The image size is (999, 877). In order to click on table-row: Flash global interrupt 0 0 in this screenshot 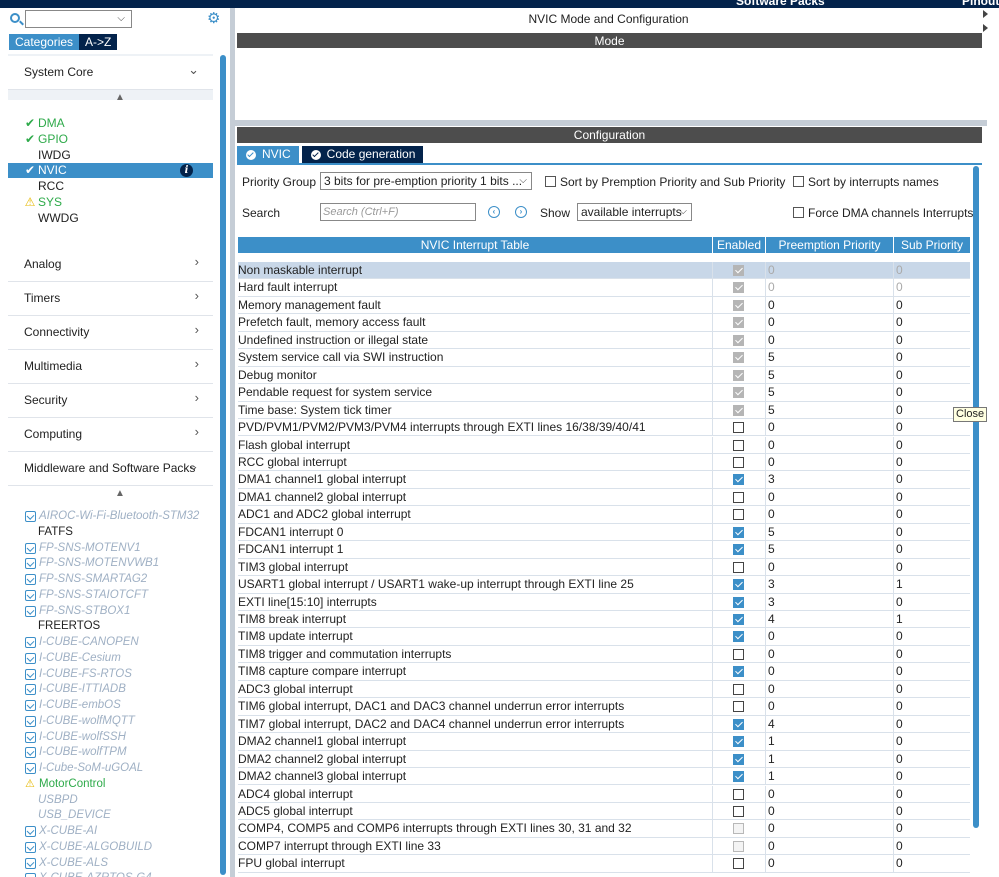, I will do `click(604, 445)`.